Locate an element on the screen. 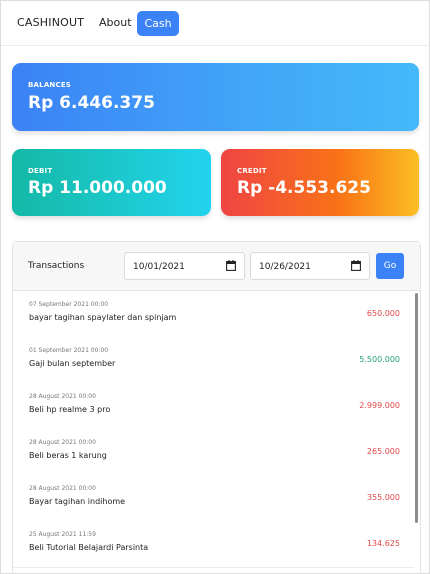  debit-card: DEBIT Rp 11.000.000 is located at coordinates (111, 182).